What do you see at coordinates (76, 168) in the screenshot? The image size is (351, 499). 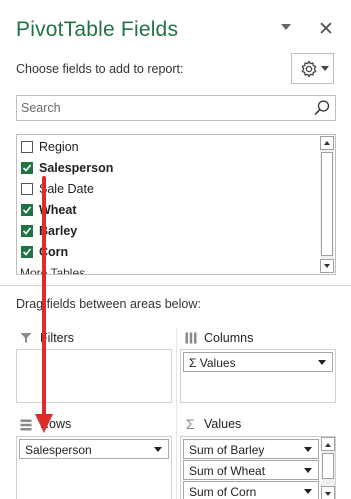 I see `field-label: Salesperson` at bounding box center [76, 168].